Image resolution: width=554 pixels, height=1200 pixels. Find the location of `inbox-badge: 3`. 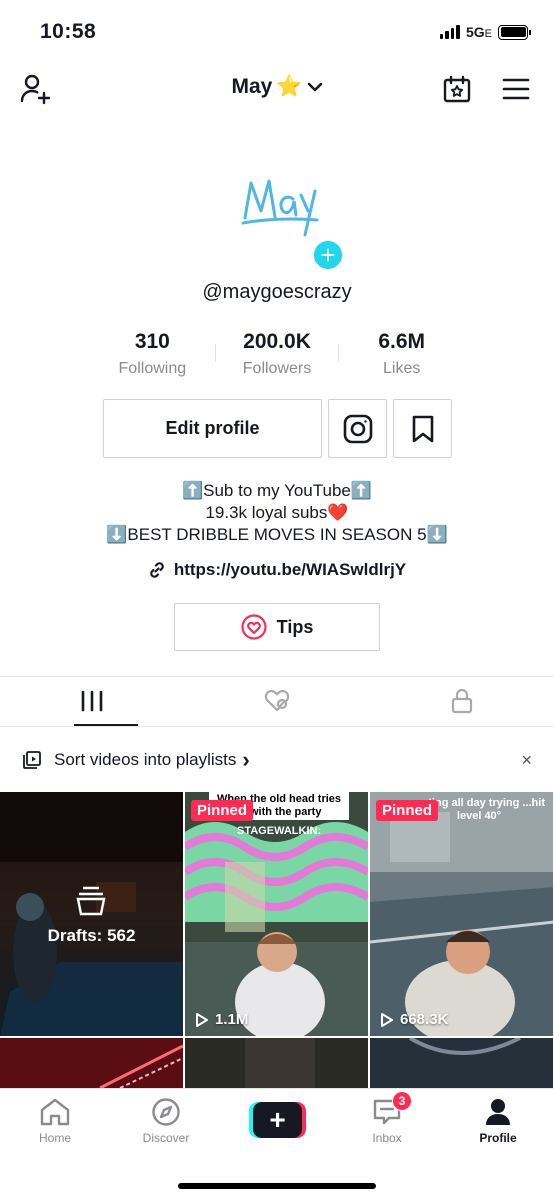

inbox-badge: 3 is located at coordinates (402, 1101).